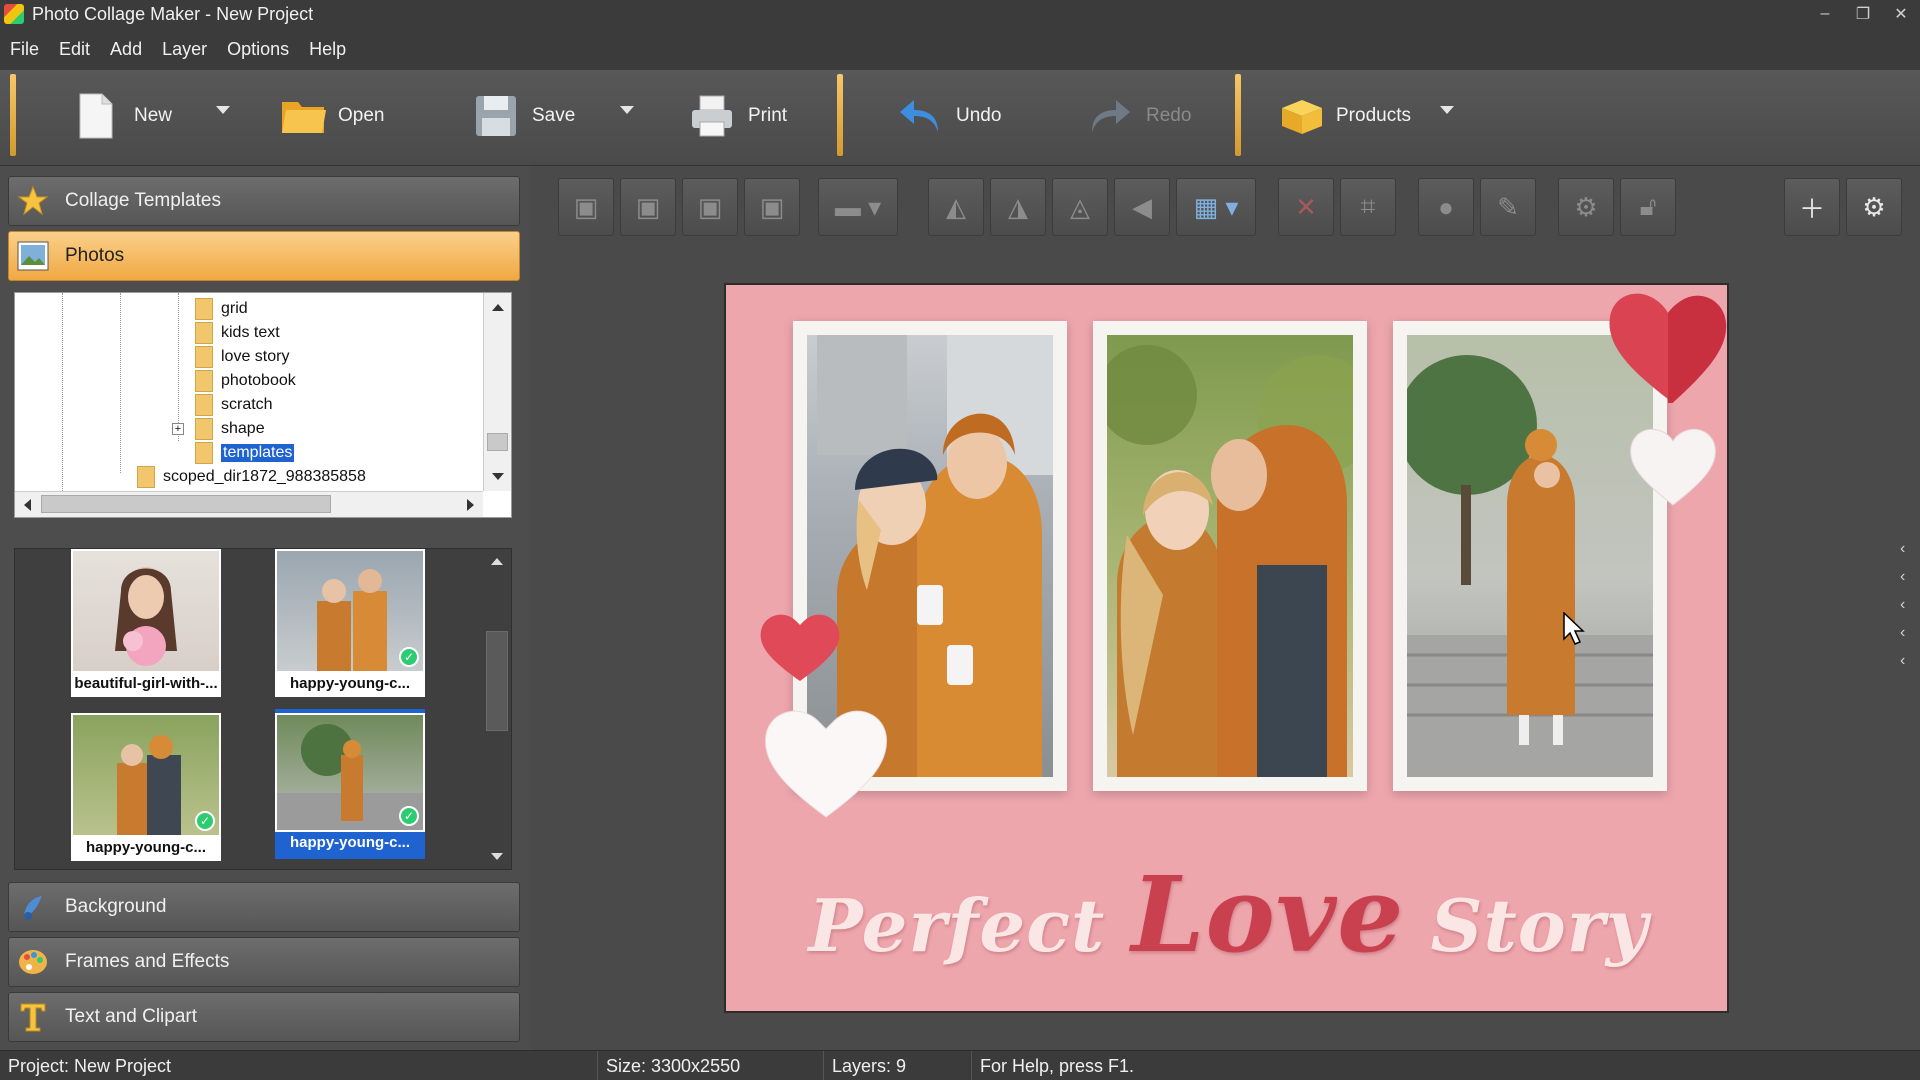 This screenshot has width=1920, height=1080. I want to click on text-icon, so click(33, 1017).